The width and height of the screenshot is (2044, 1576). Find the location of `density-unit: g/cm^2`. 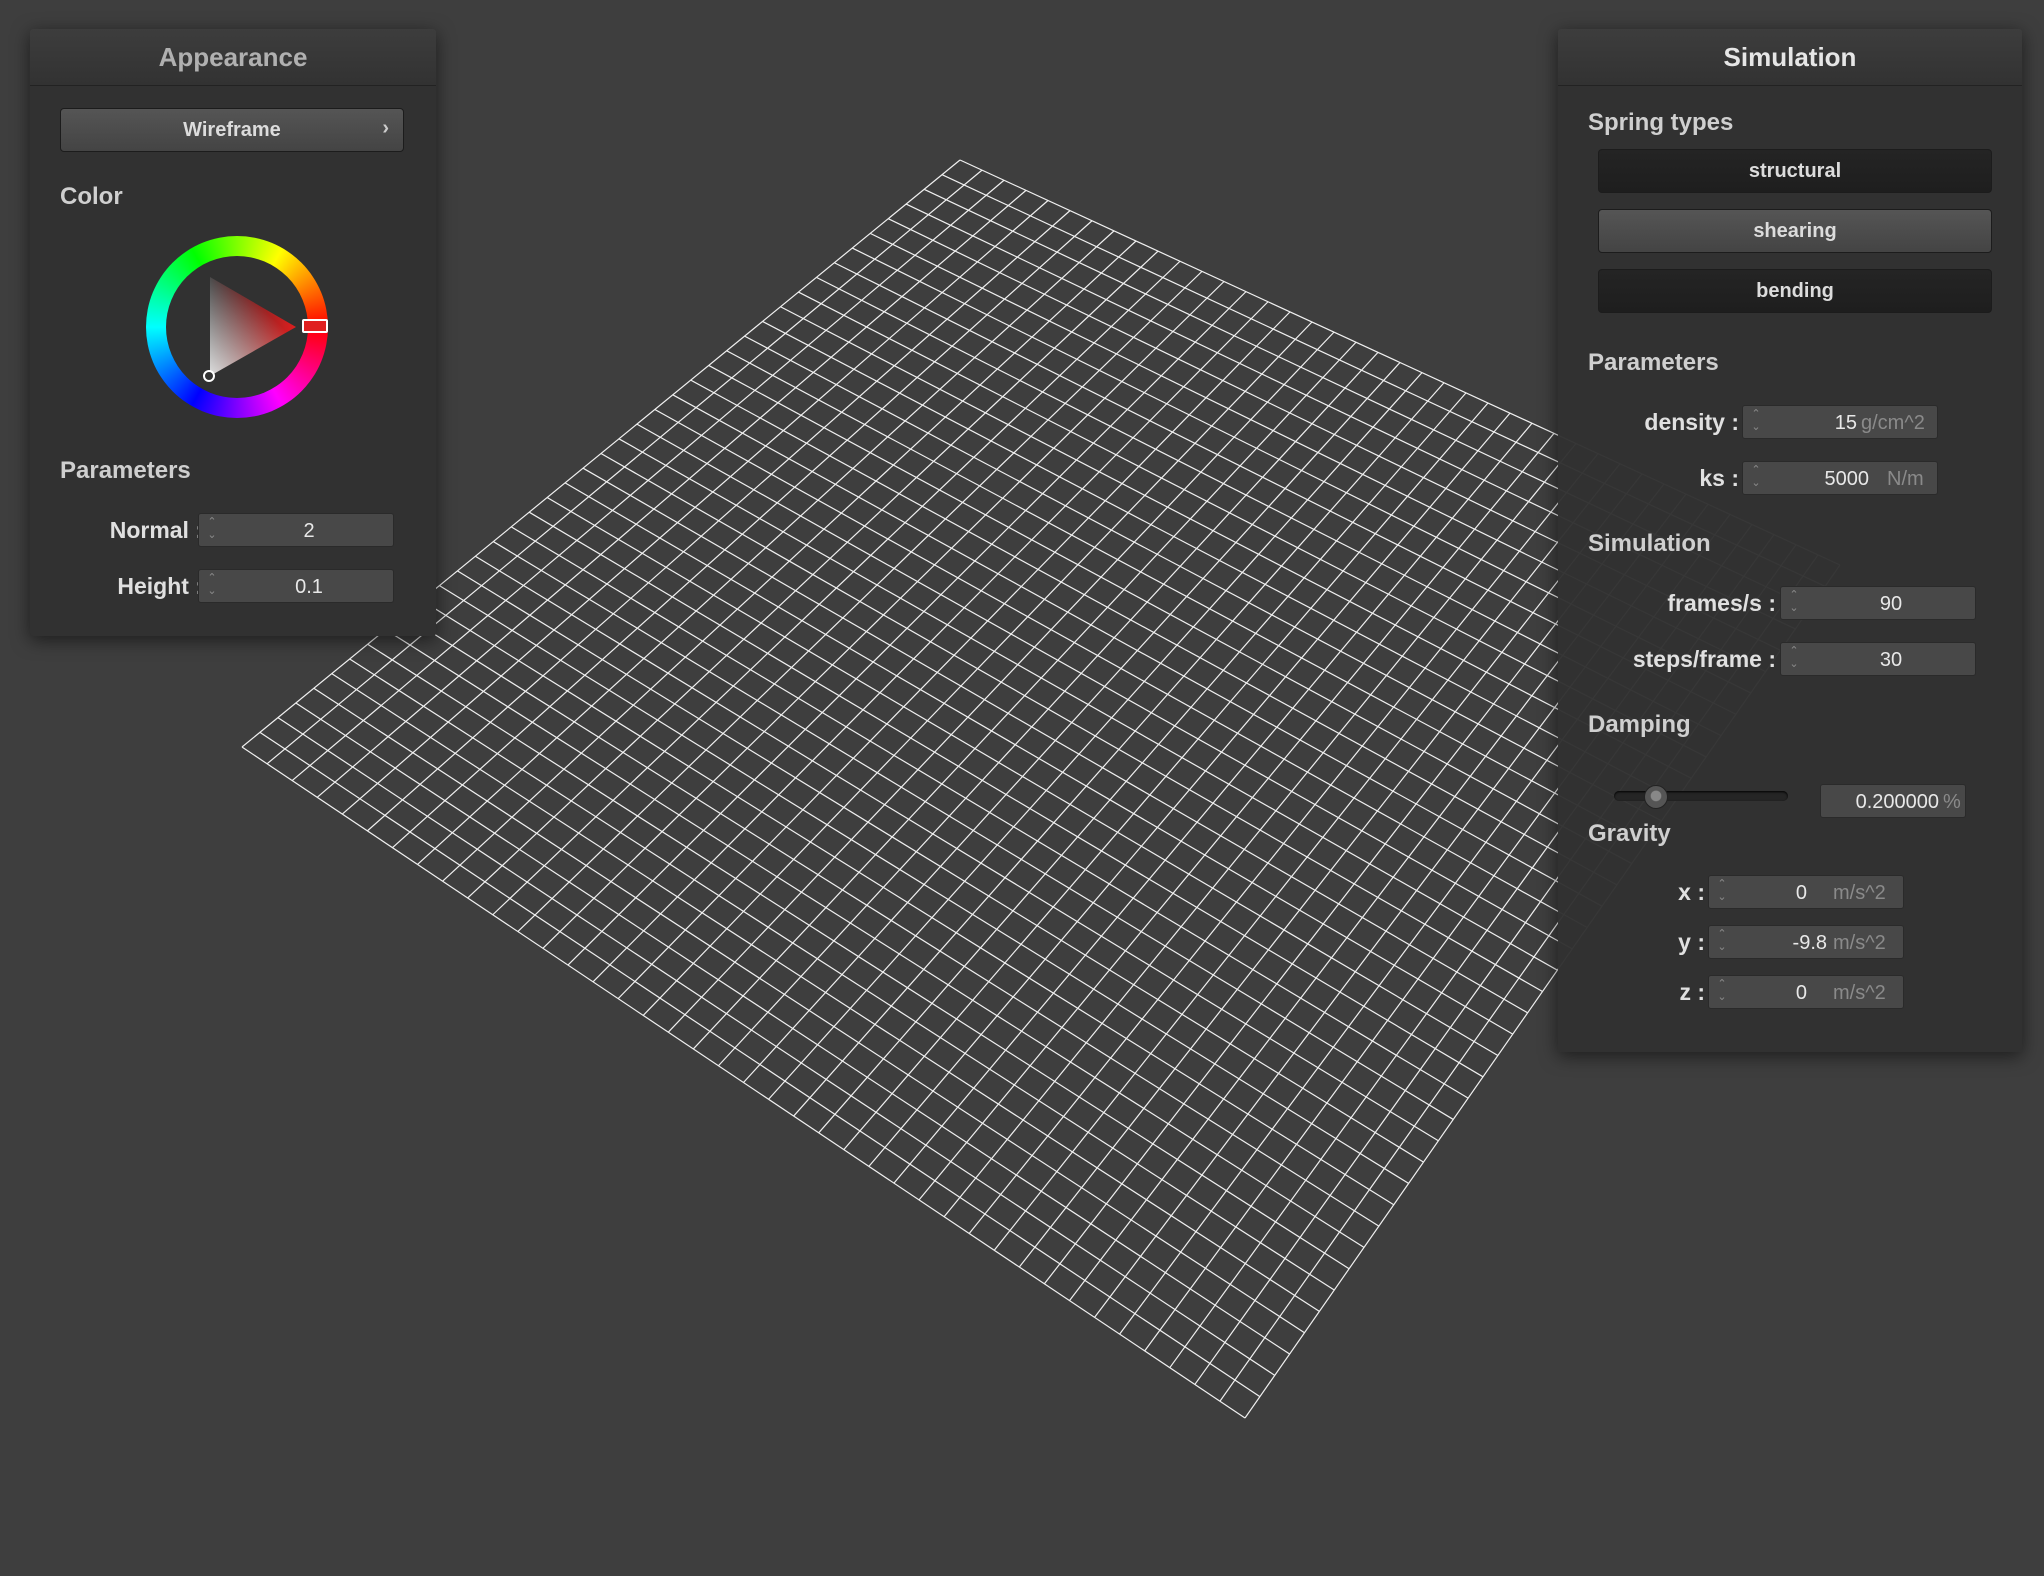

density-unit: g/cm^2 is located at coordinates (1893, 423).